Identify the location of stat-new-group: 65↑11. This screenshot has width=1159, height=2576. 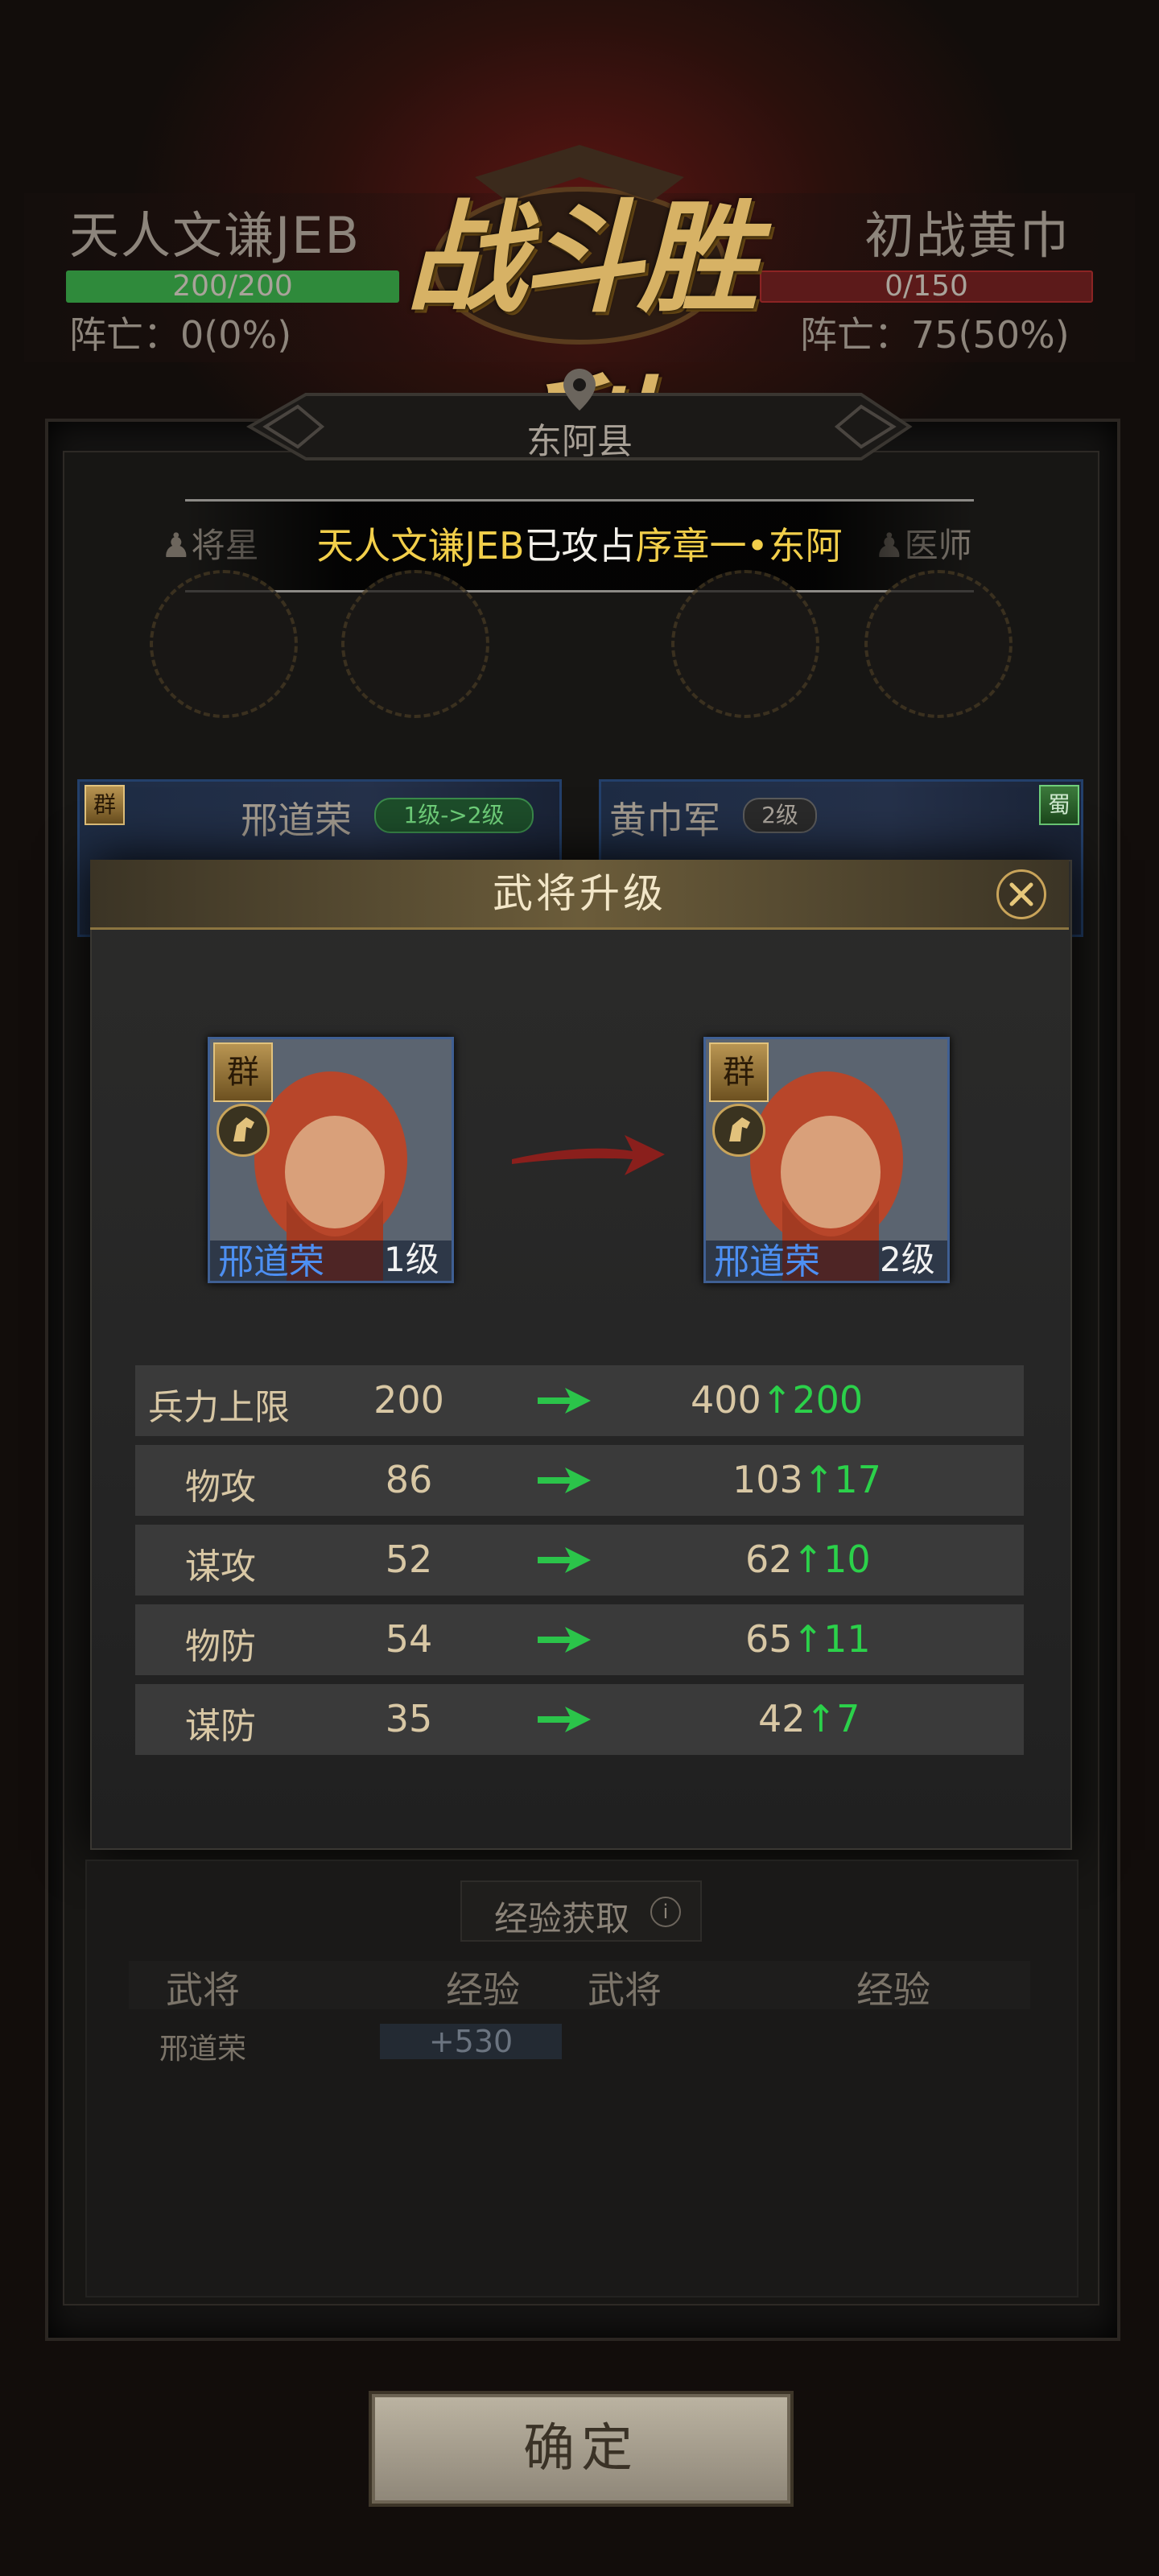
(808, 1639).